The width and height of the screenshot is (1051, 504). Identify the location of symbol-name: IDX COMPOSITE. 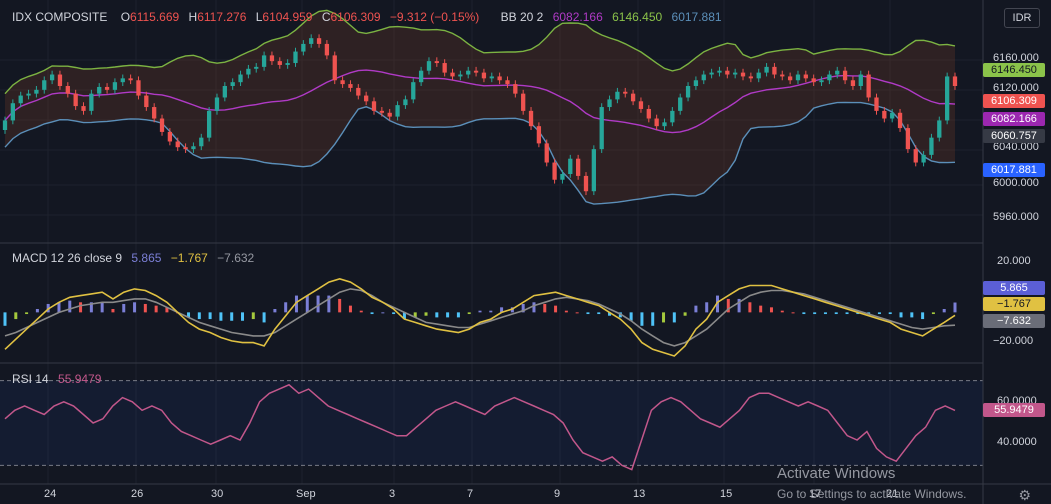
(59, 17).